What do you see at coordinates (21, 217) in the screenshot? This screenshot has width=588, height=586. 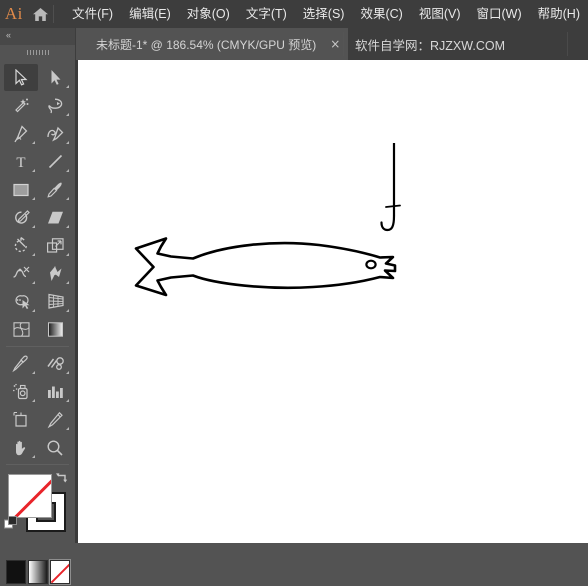 I see `shaper-tool` at bounding box center [21, 217].